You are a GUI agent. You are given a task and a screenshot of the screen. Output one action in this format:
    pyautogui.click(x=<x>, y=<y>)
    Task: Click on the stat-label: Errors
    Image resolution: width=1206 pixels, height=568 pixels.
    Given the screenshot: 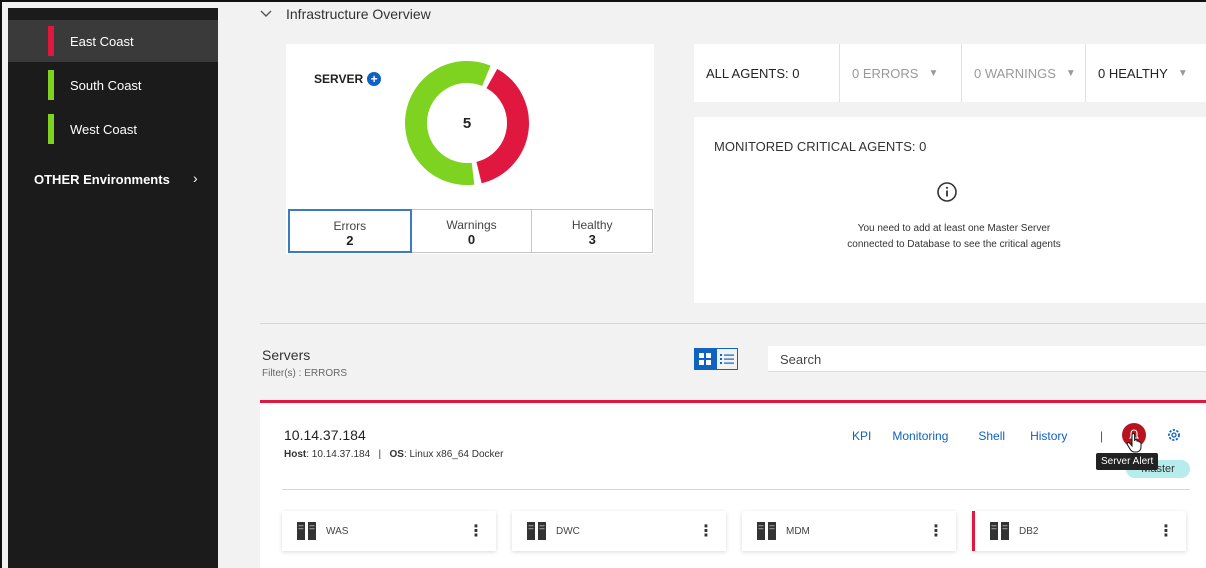 What is the action you would take?
    pyautogui.click(x=350, y=226)
    